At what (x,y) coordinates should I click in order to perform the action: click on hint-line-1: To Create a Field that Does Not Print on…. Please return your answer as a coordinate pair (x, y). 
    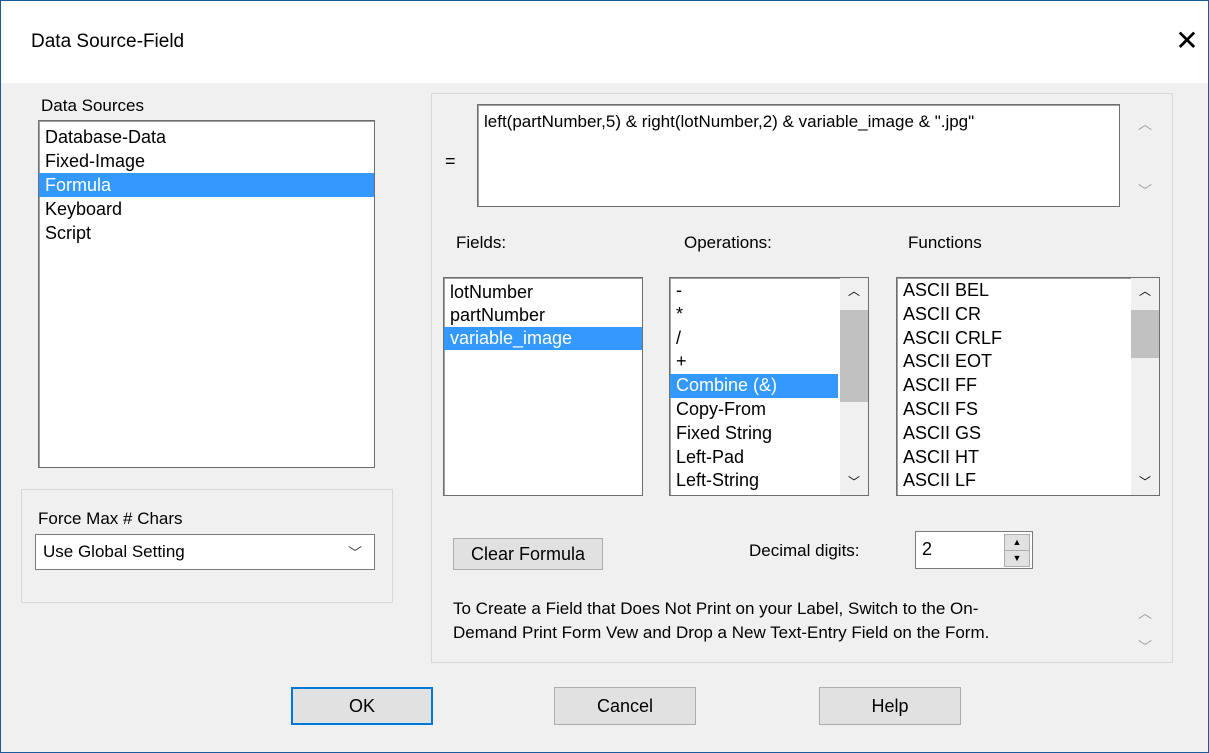
    Looking at the image, I should click on (716, 608).